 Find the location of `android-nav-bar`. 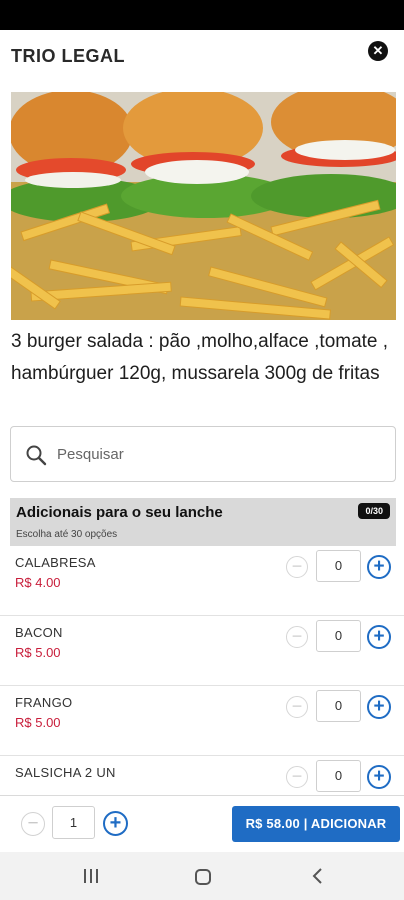

android-nav-bar is located at coordinates (202, 876).